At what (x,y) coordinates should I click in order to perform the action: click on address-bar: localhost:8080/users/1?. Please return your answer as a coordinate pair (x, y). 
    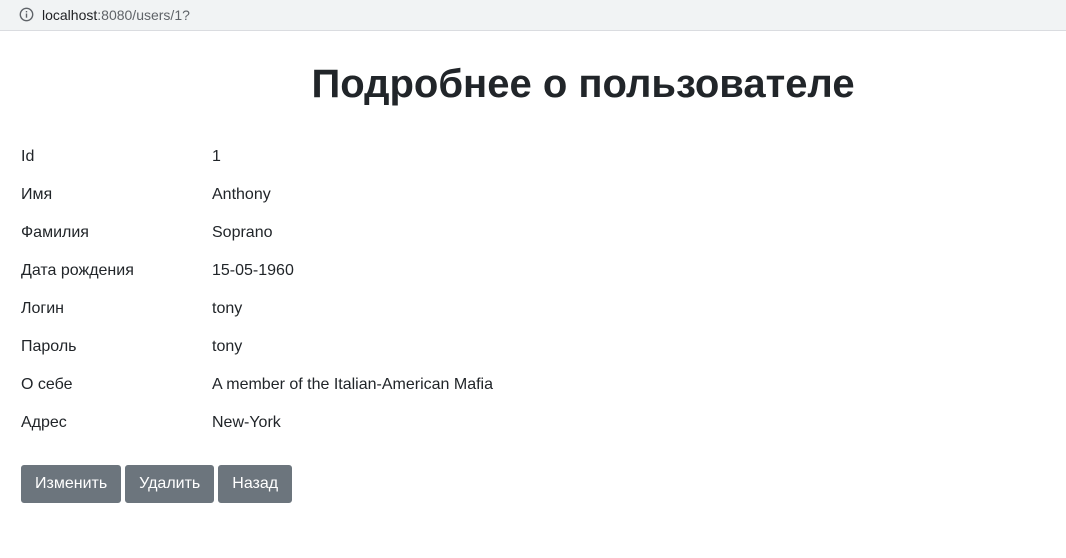
    Looking at the image, I should click on (533, 15).